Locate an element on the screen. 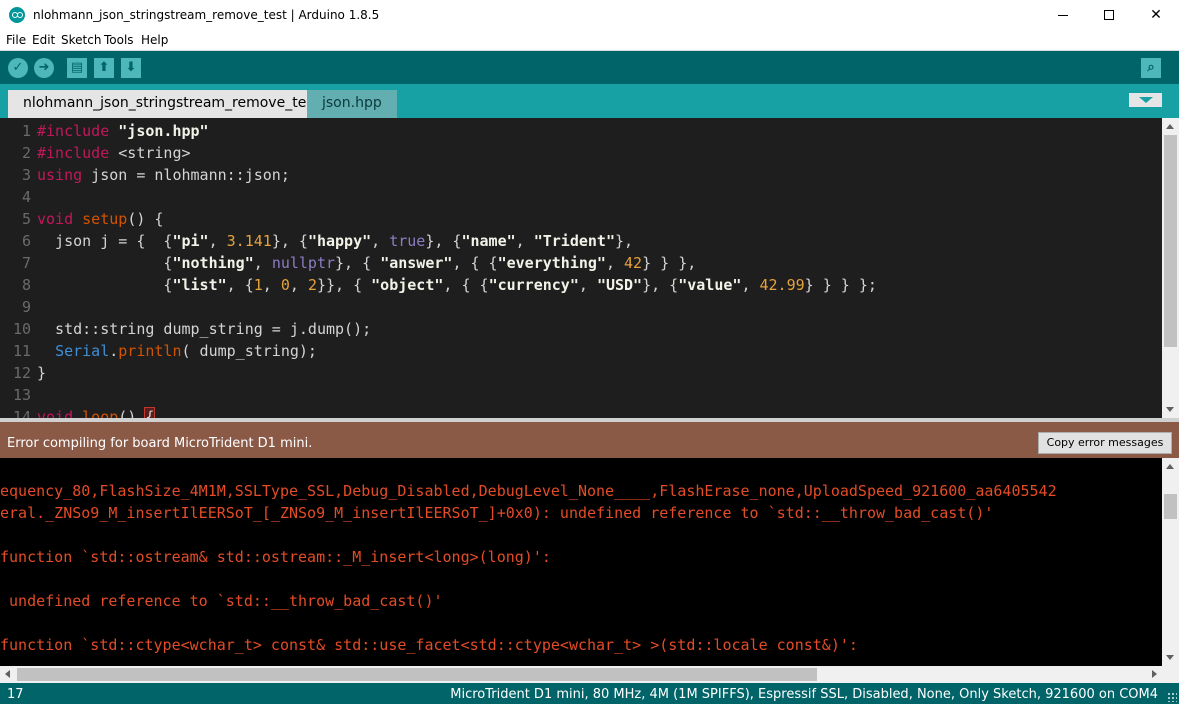 Image resolution: width=1179 pixels, height=704 pixels. arrow-up-icon: ⬆ is located at coordinates (104, 67).